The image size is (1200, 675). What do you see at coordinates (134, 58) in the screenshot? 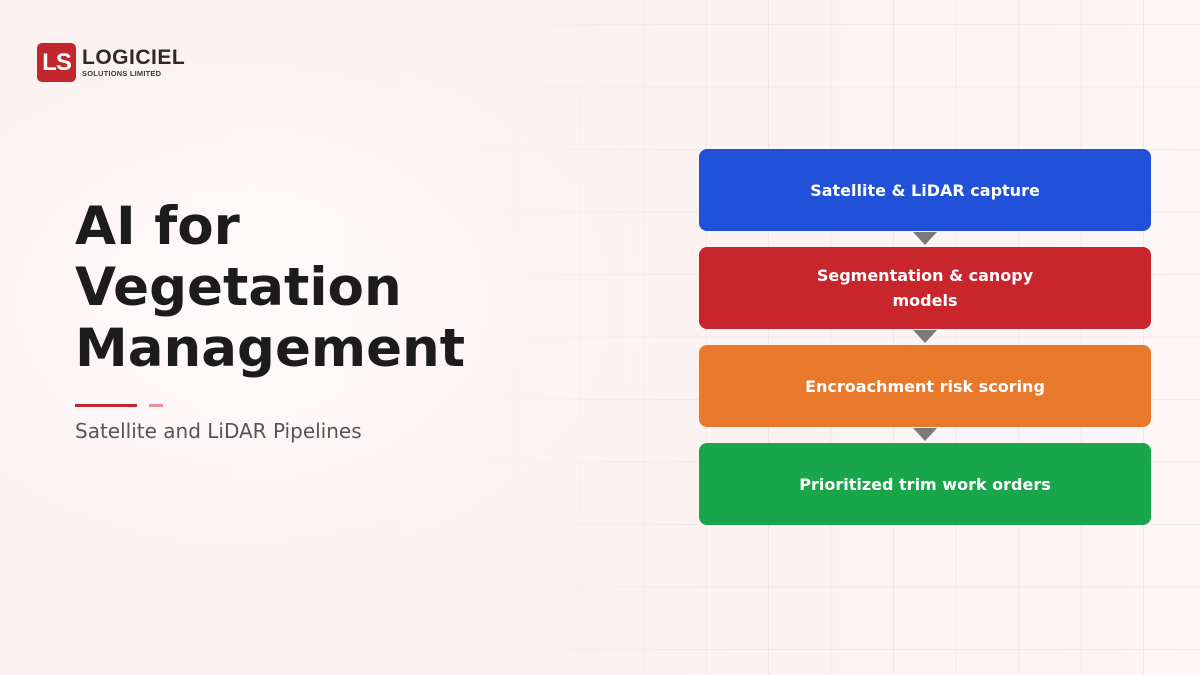
I see `logo-name: LOGICIEL` at bounding box center [134, 58].